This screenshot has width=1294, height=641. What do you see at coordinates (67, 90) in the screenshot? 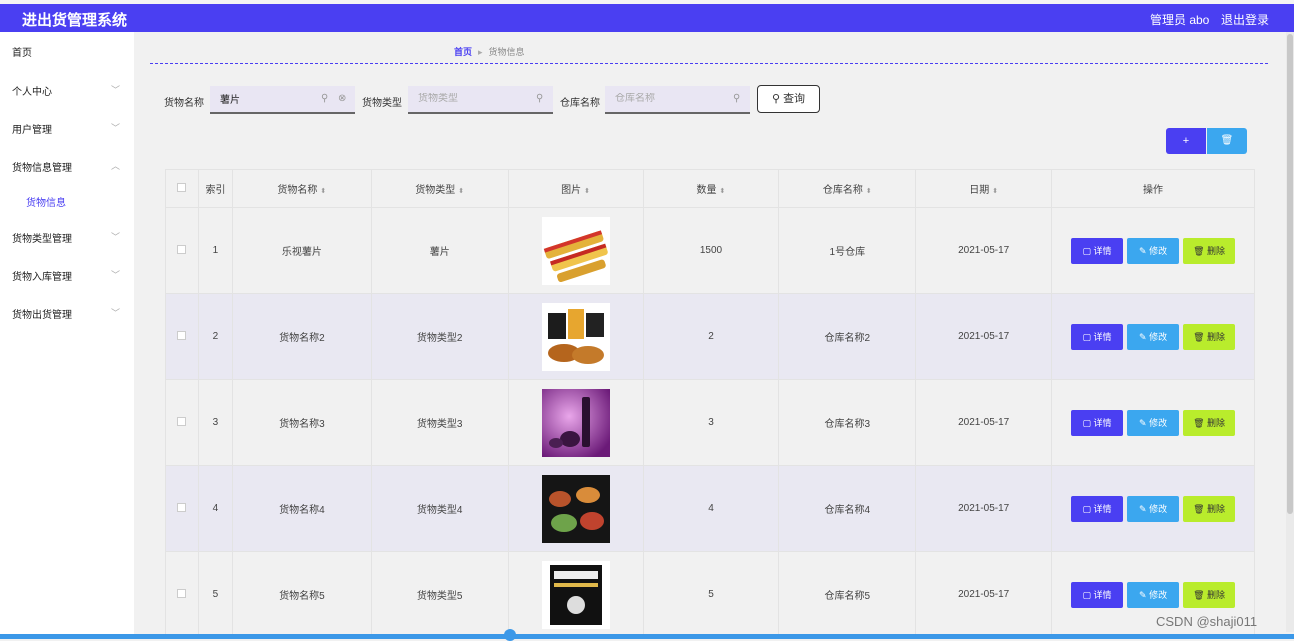
I see `sidebar-item-profile: 个人中心 ﹀` at bounding box center [67, 90].